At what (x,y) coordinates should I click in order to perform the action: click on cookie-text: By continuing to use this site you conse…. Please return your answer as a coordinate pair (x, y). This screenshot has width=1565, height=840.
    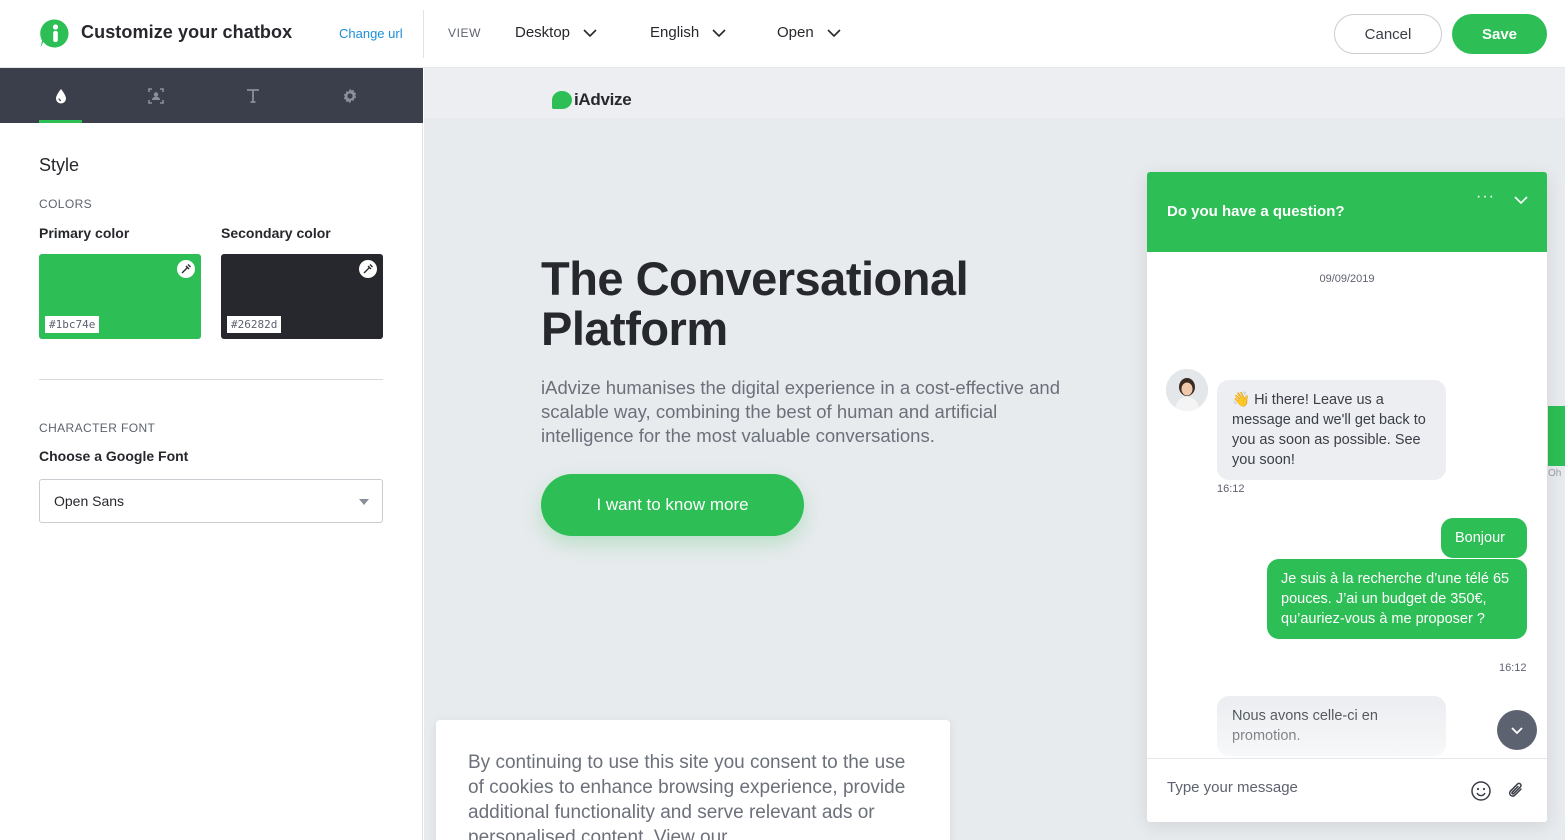
    Looking at the image, I should click on (687, 796).